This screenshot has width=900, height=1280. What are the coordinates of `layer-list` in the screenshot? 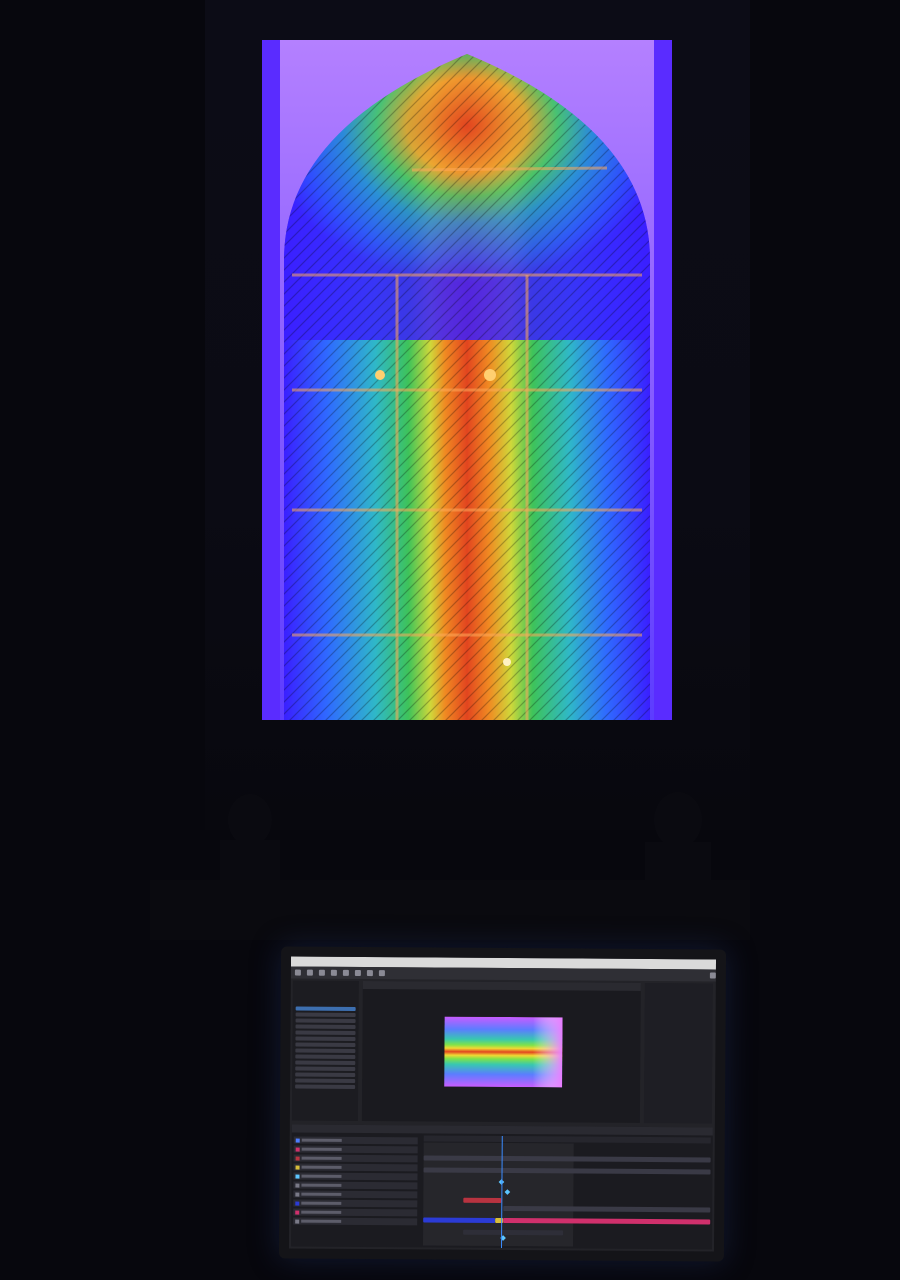 It's located at (355, 1191).